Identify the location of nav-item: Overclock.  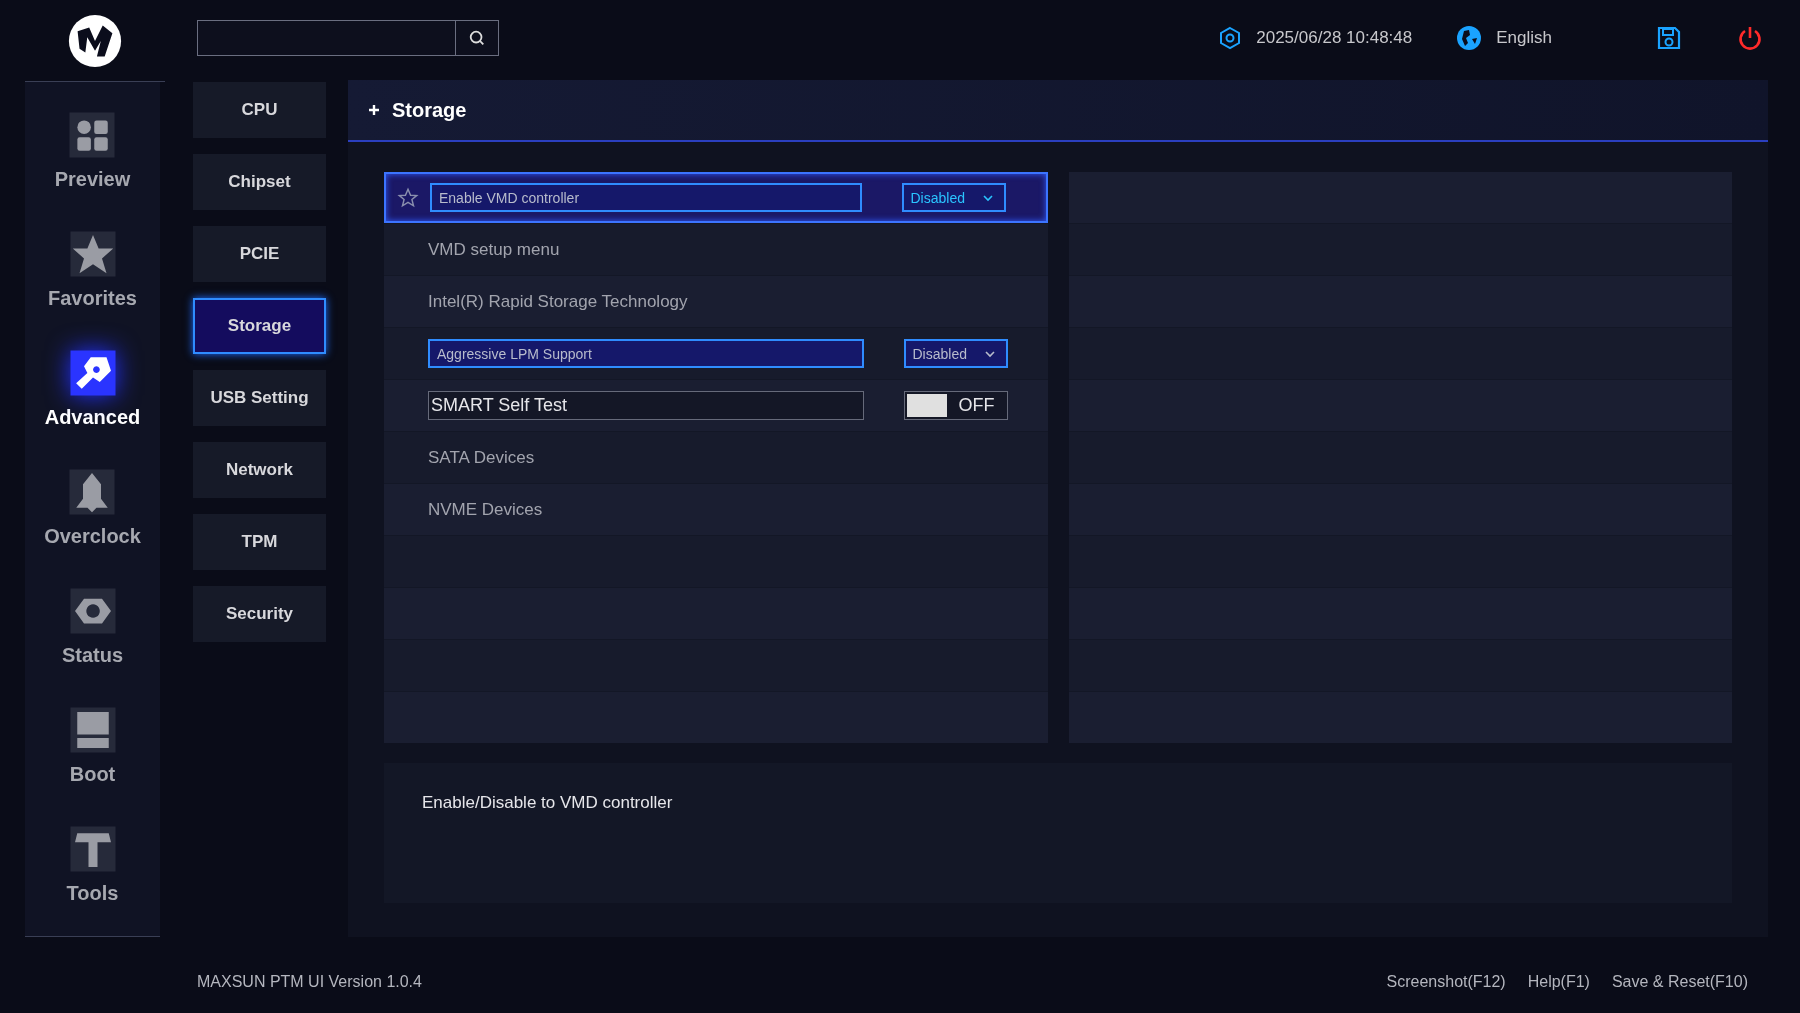
(92, 506).